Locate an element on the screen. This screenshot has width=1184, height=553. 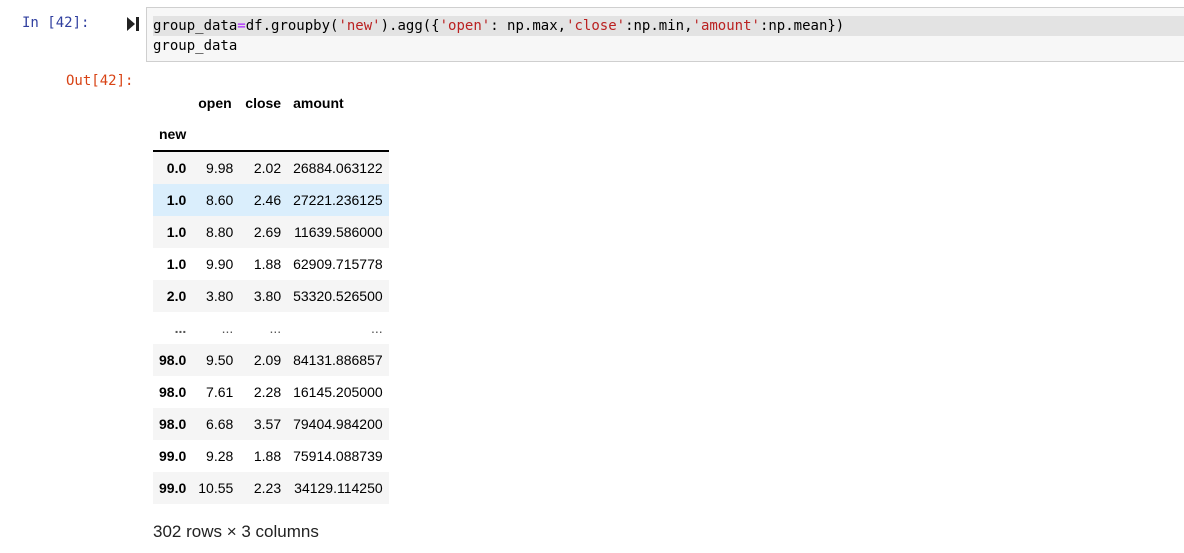
cell-open: 9.28 is located at coordinates (220, 456).